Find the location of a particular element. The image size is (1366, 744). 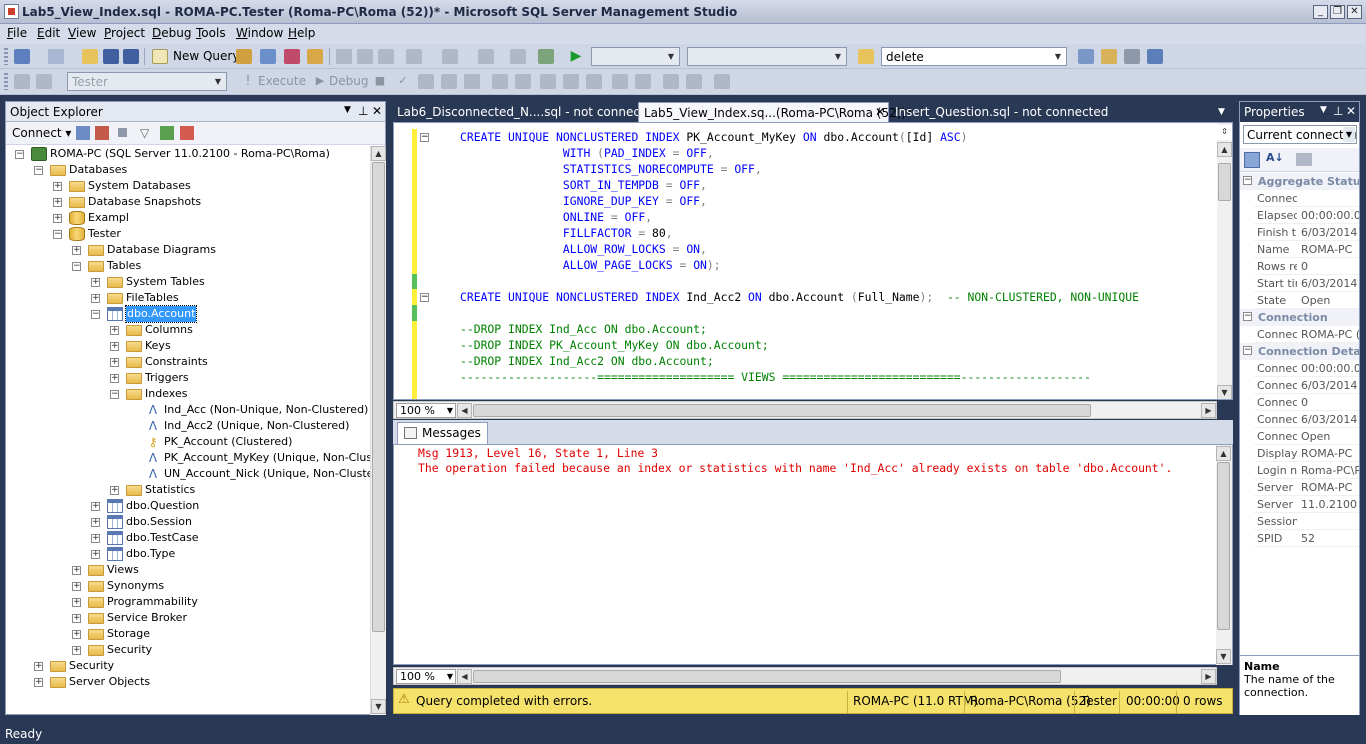

parse-icon: ✓ is located at coordinates (403, 81).